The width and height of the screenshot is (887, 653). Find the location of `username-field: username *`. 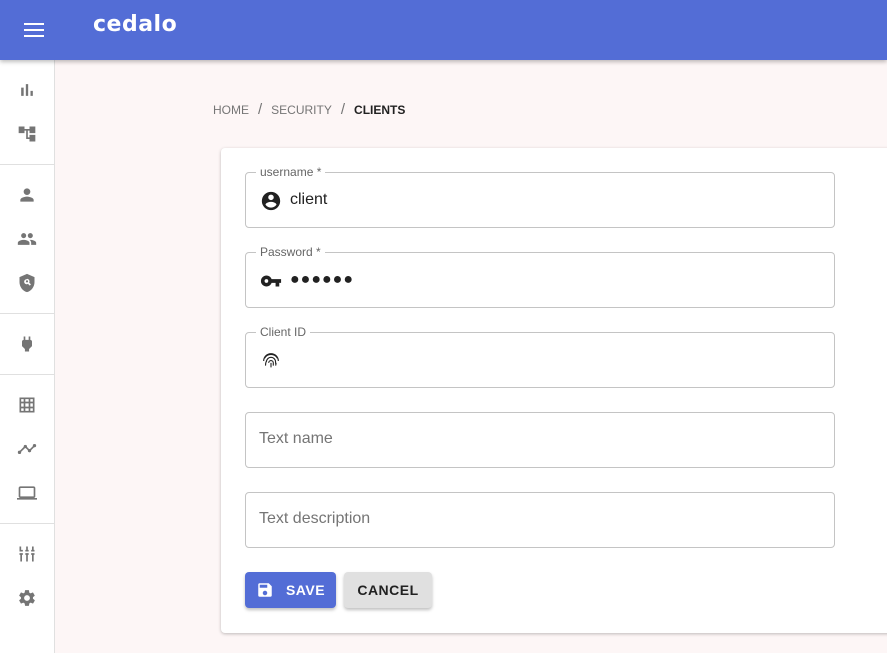

username-field: username * is located at coordinates (540, 196).